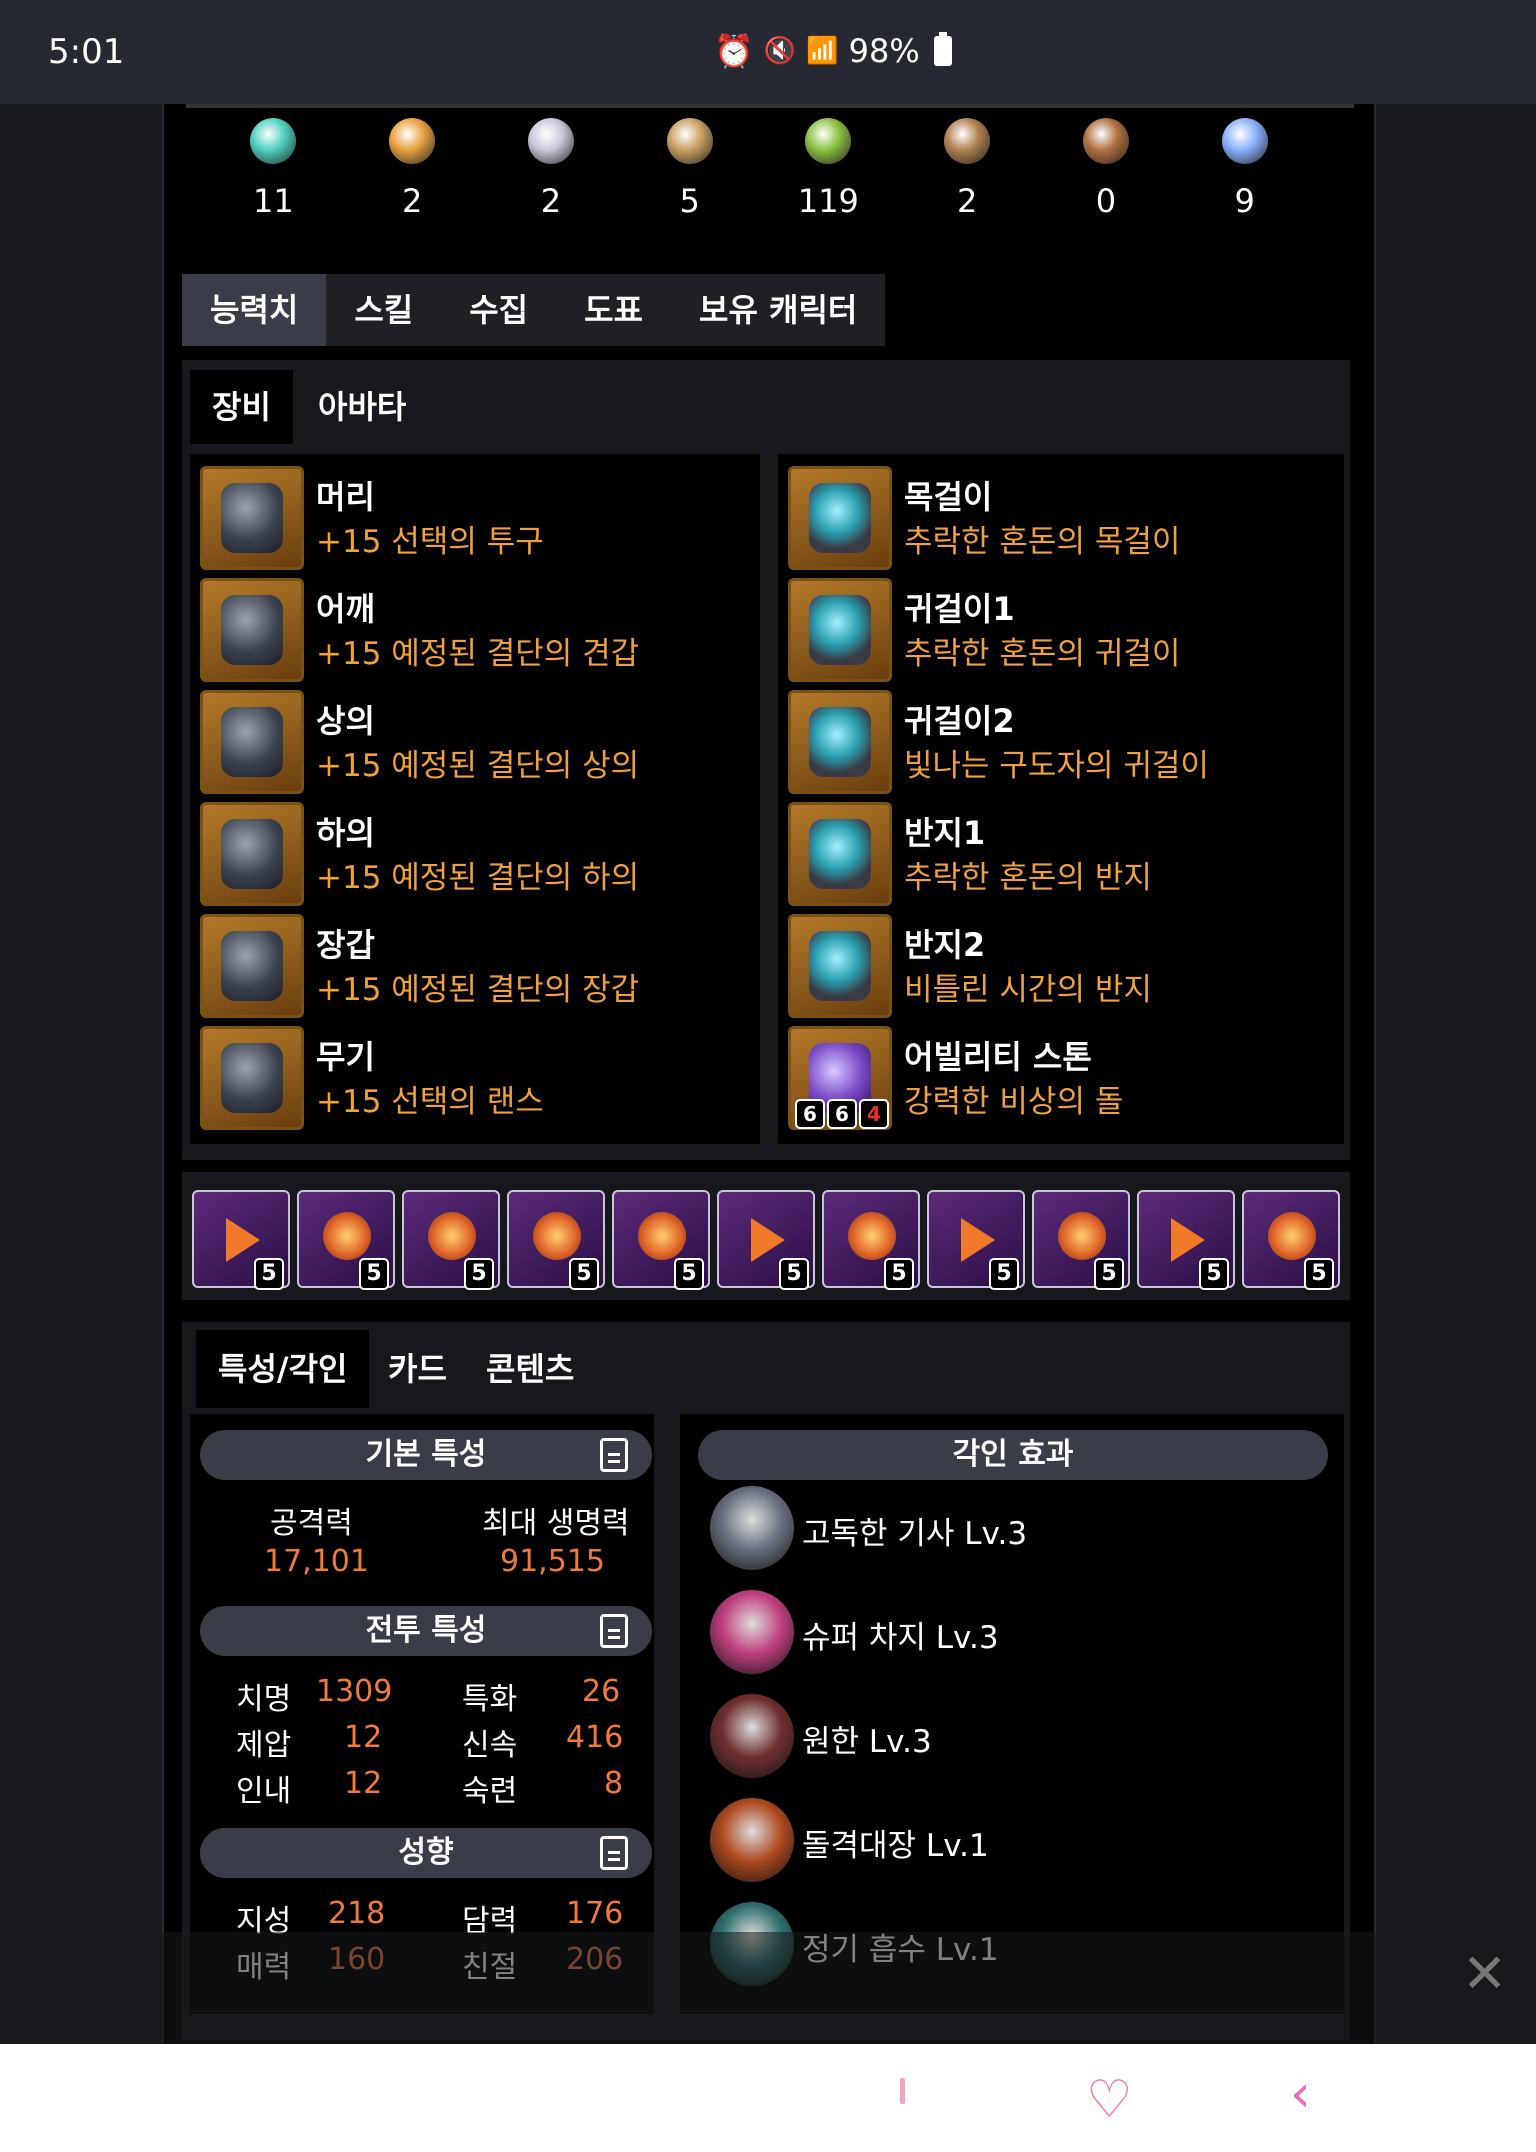  What do you see at coordinates (426, 1630) in the screenshot?
I see `combat-stats-title: 전투 특성` at bounding box center [426, 1630].